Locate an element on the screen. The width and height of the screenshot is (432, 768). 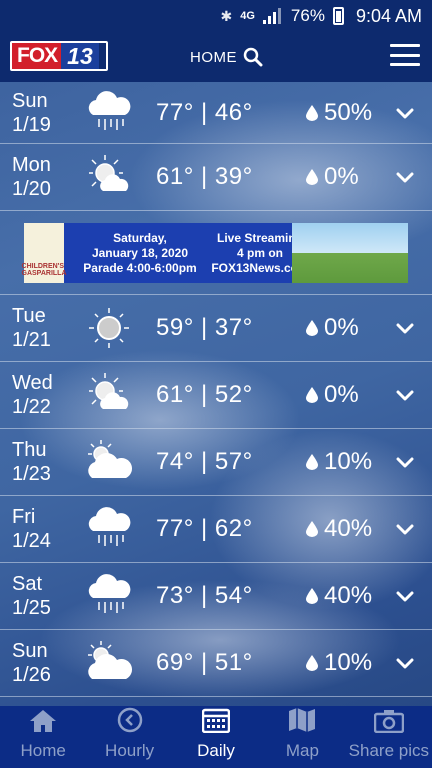
mostly-cloudy-icon is located at coordinates (109, 663).